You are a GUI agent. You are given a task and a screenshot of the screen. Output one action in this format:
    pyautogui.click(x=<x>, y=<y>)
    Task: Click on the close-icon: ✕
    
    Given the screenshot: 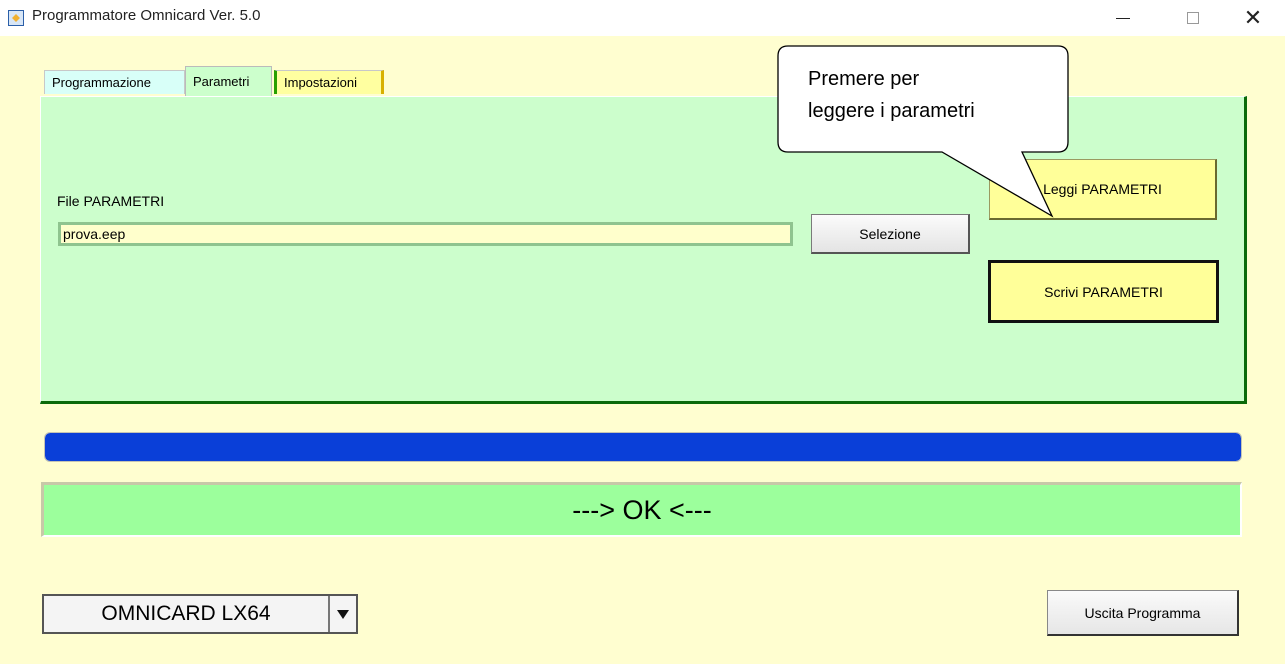 What is the action you would take?
    pyautogui.click(x=1253, y=18)
    